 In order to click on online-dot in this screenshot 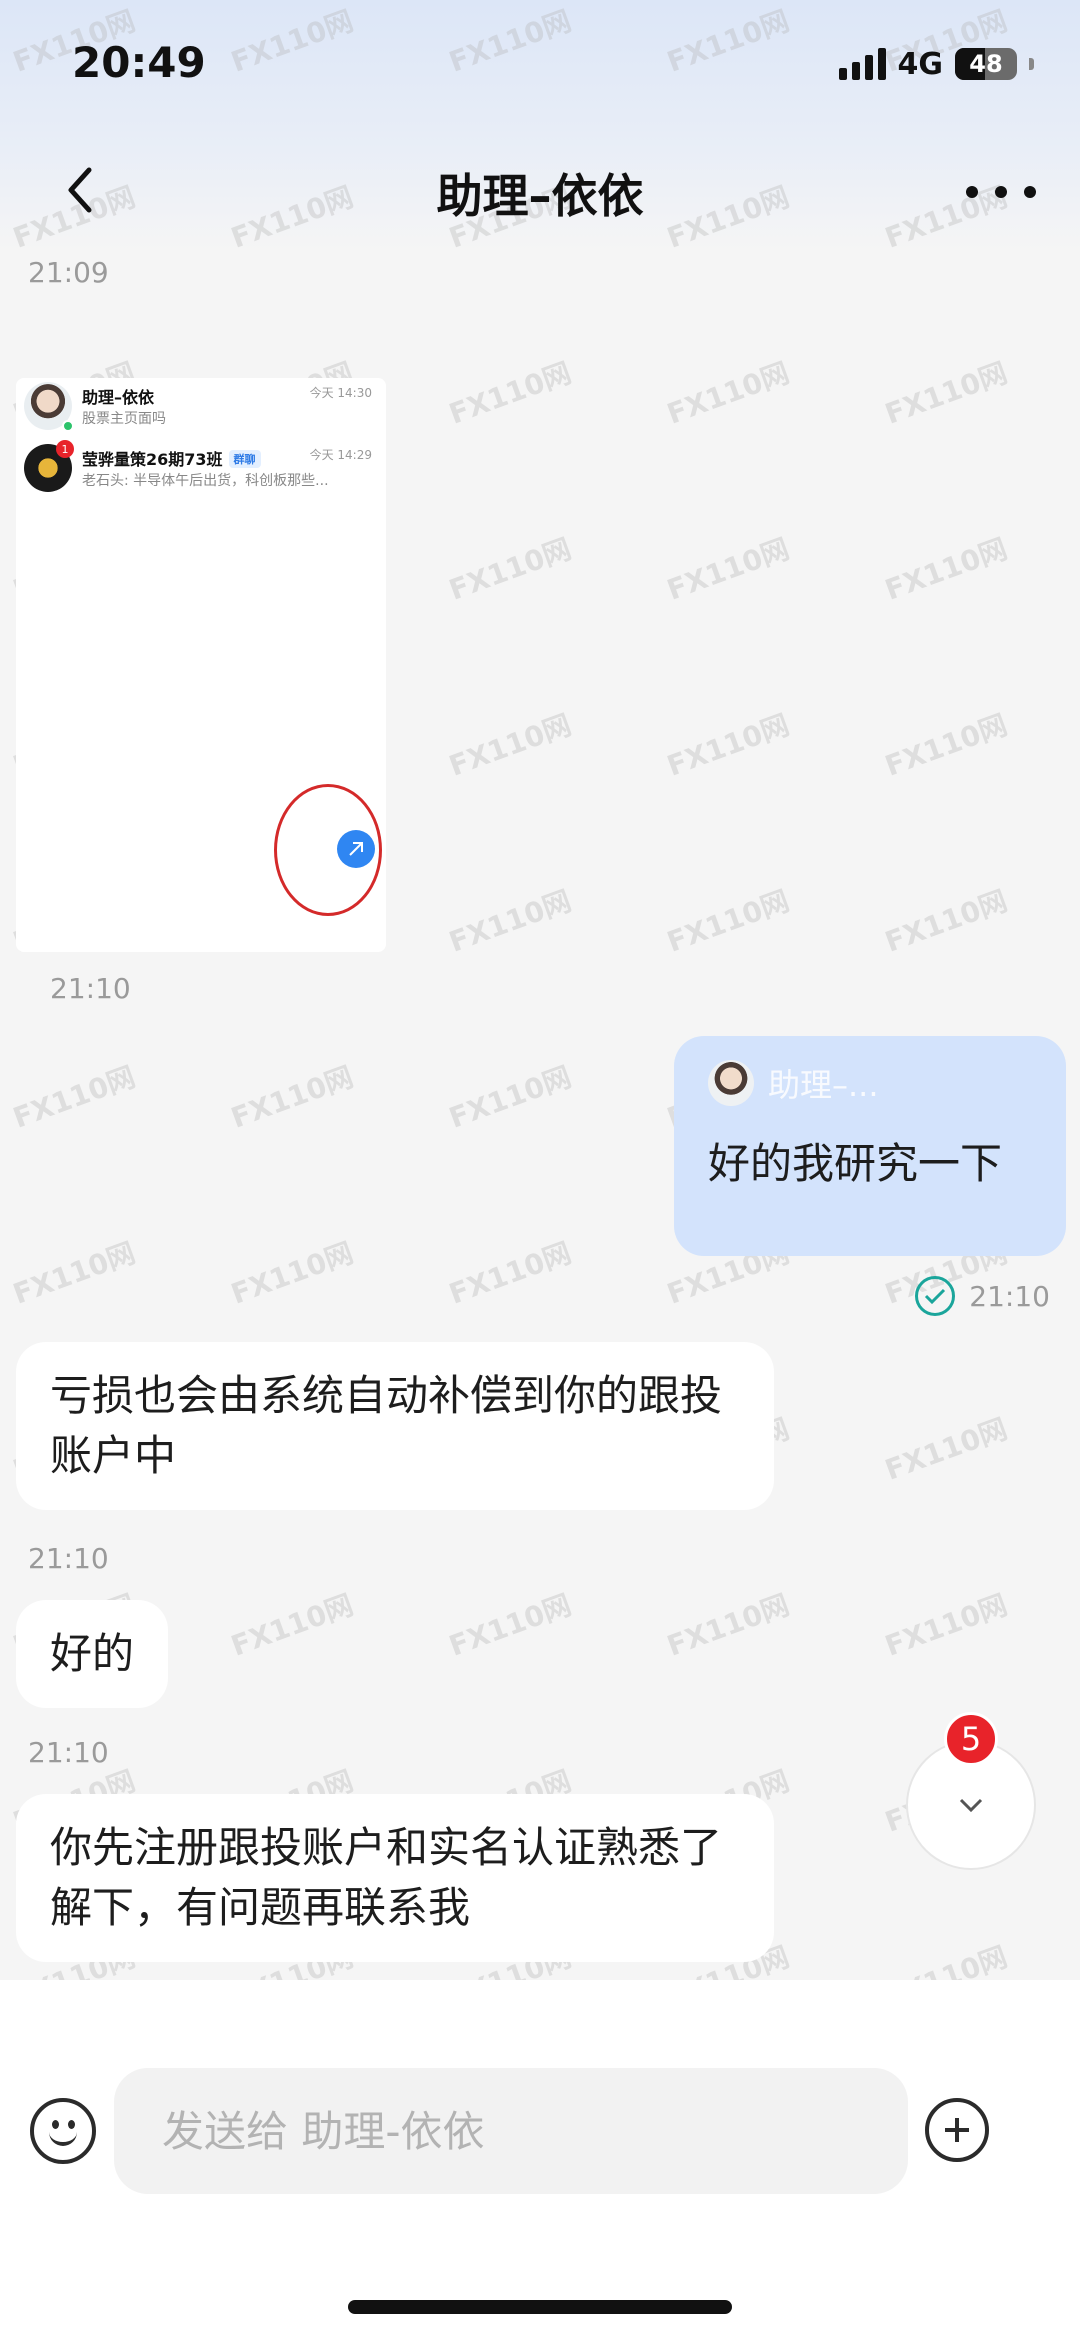, I will do `click(68, 426)`.